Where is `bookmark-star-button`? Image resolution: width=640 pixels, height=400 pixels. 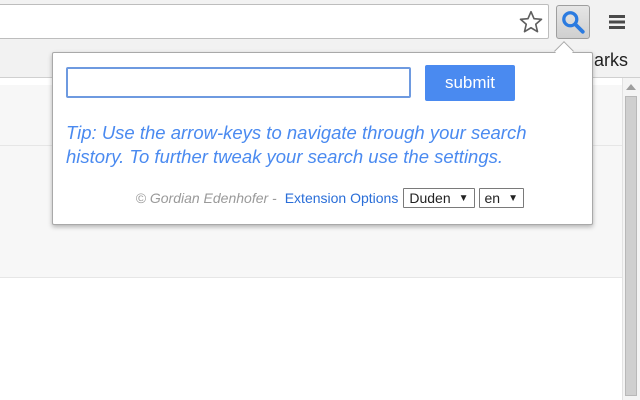
bookmark-star-button is located at coordinates (531, 22).